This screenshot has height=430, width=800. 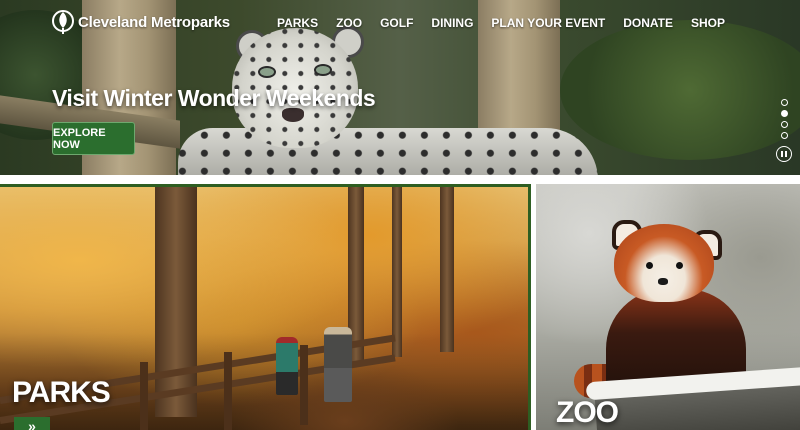 What do you see at coordinates (452, 23) in the screenshot?
I see `nav-item-dining: DINING` at bounding box center [452, 23].